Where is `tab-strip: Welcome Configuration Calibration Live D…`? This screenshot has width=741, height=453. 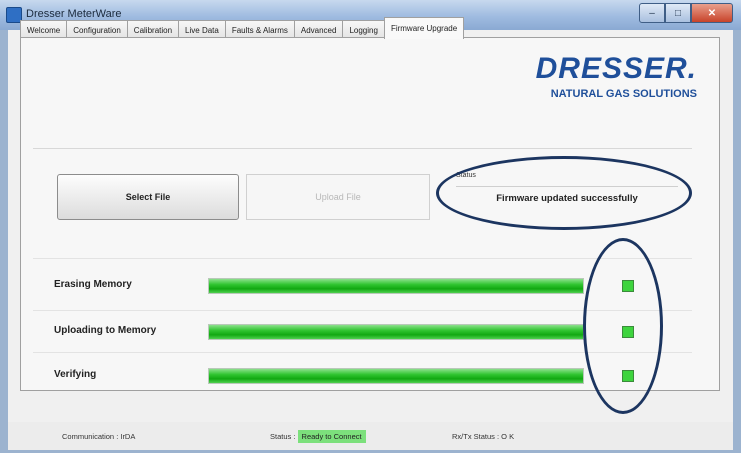 tab-strip: Welcome Configuration Calibration Live D… is located at coordinates (242, 28).